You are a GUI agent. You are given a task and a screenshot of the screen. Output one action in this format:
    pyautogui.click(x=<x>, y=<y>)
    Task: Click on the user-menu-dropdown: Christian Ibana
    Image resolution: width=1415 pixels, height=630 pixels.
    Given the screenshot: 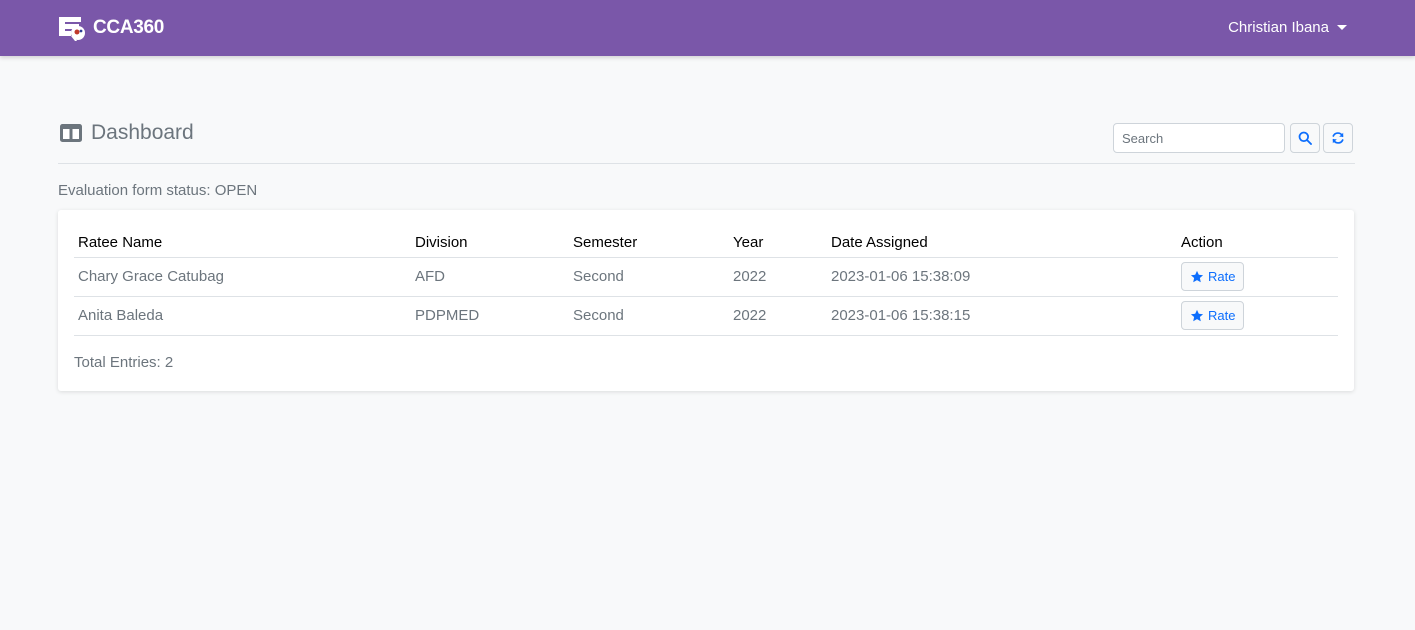 What is the action you would take?
    pyautogui.click(x=1287, y=27)
    